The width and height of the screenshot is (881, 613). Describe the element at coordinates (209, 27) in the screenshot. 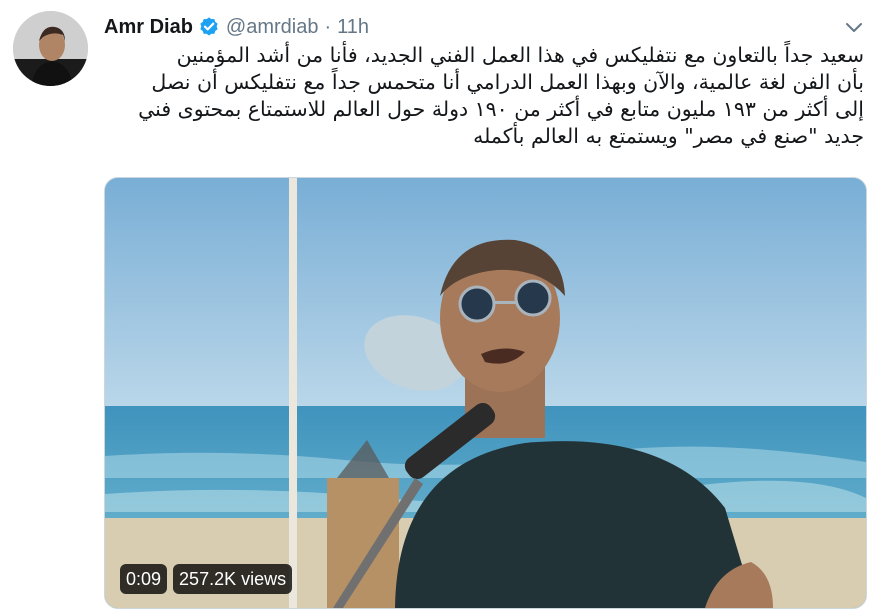

I see `verified-badge-icon` at that location.